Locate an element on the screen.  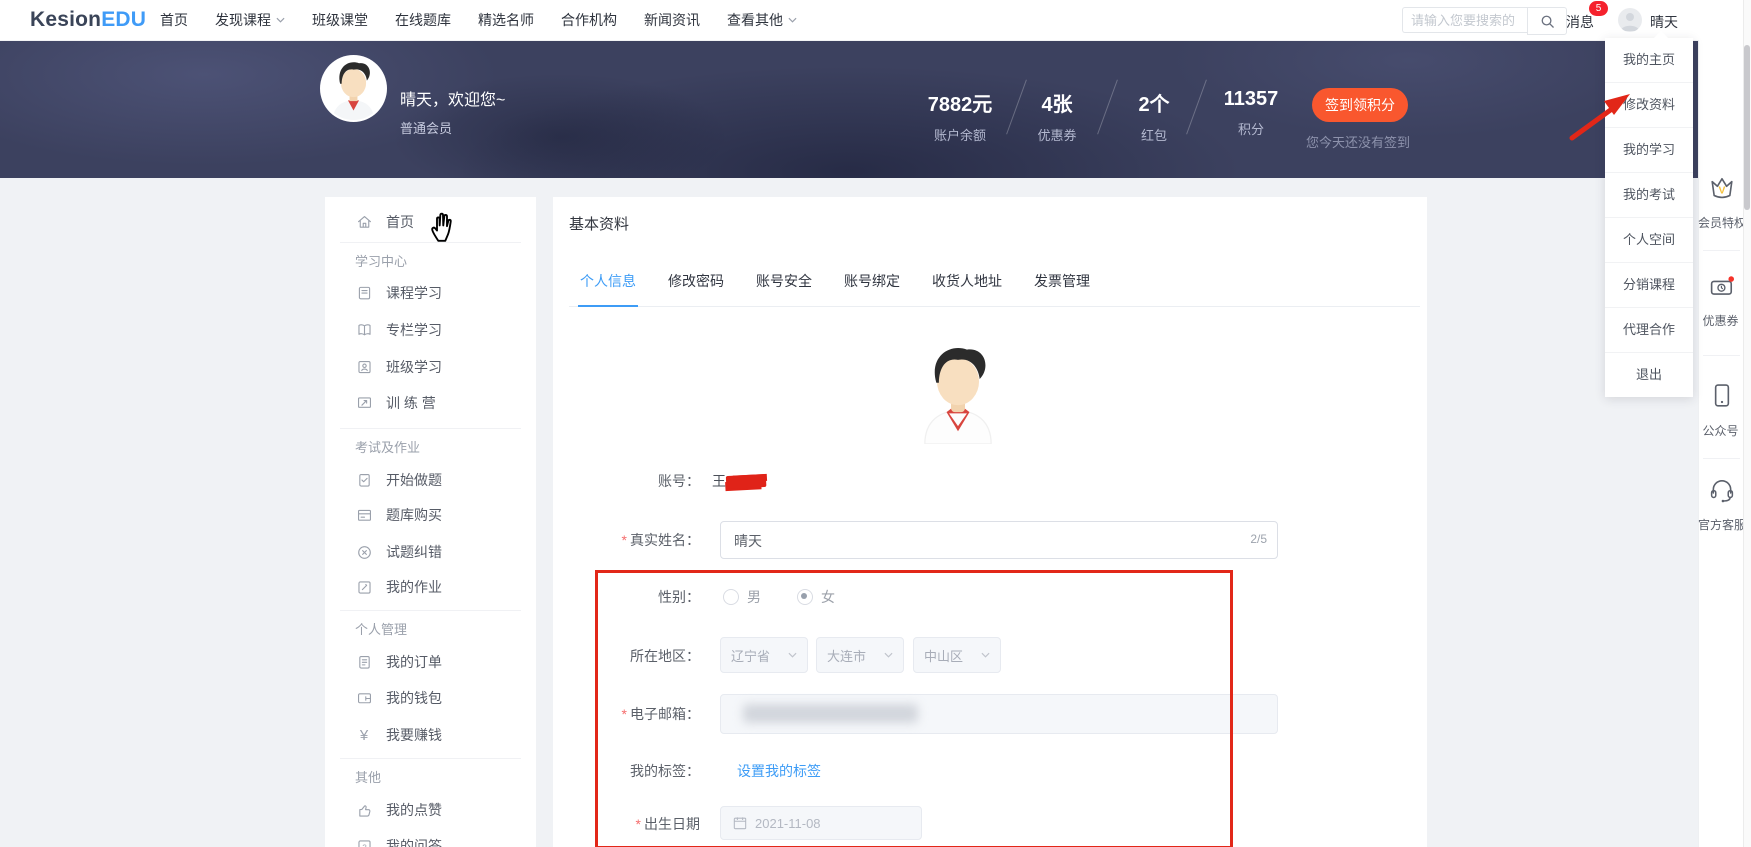
sidebar-section-personal: 个人管理 is located at coordinates (381, 629).